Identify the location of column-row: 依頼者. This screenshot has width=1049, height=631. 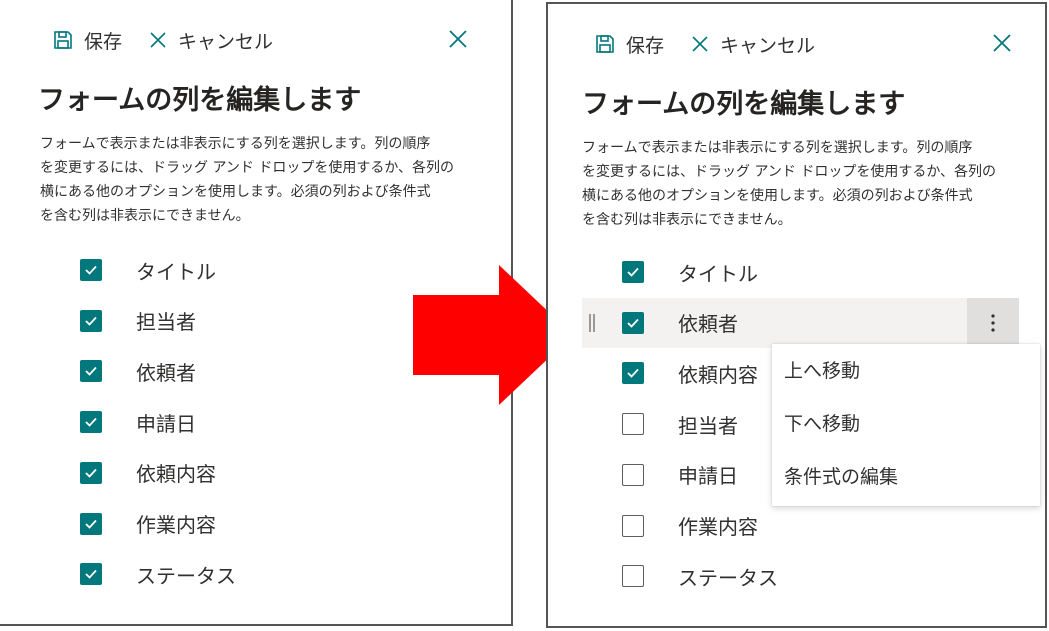
(800, 322).